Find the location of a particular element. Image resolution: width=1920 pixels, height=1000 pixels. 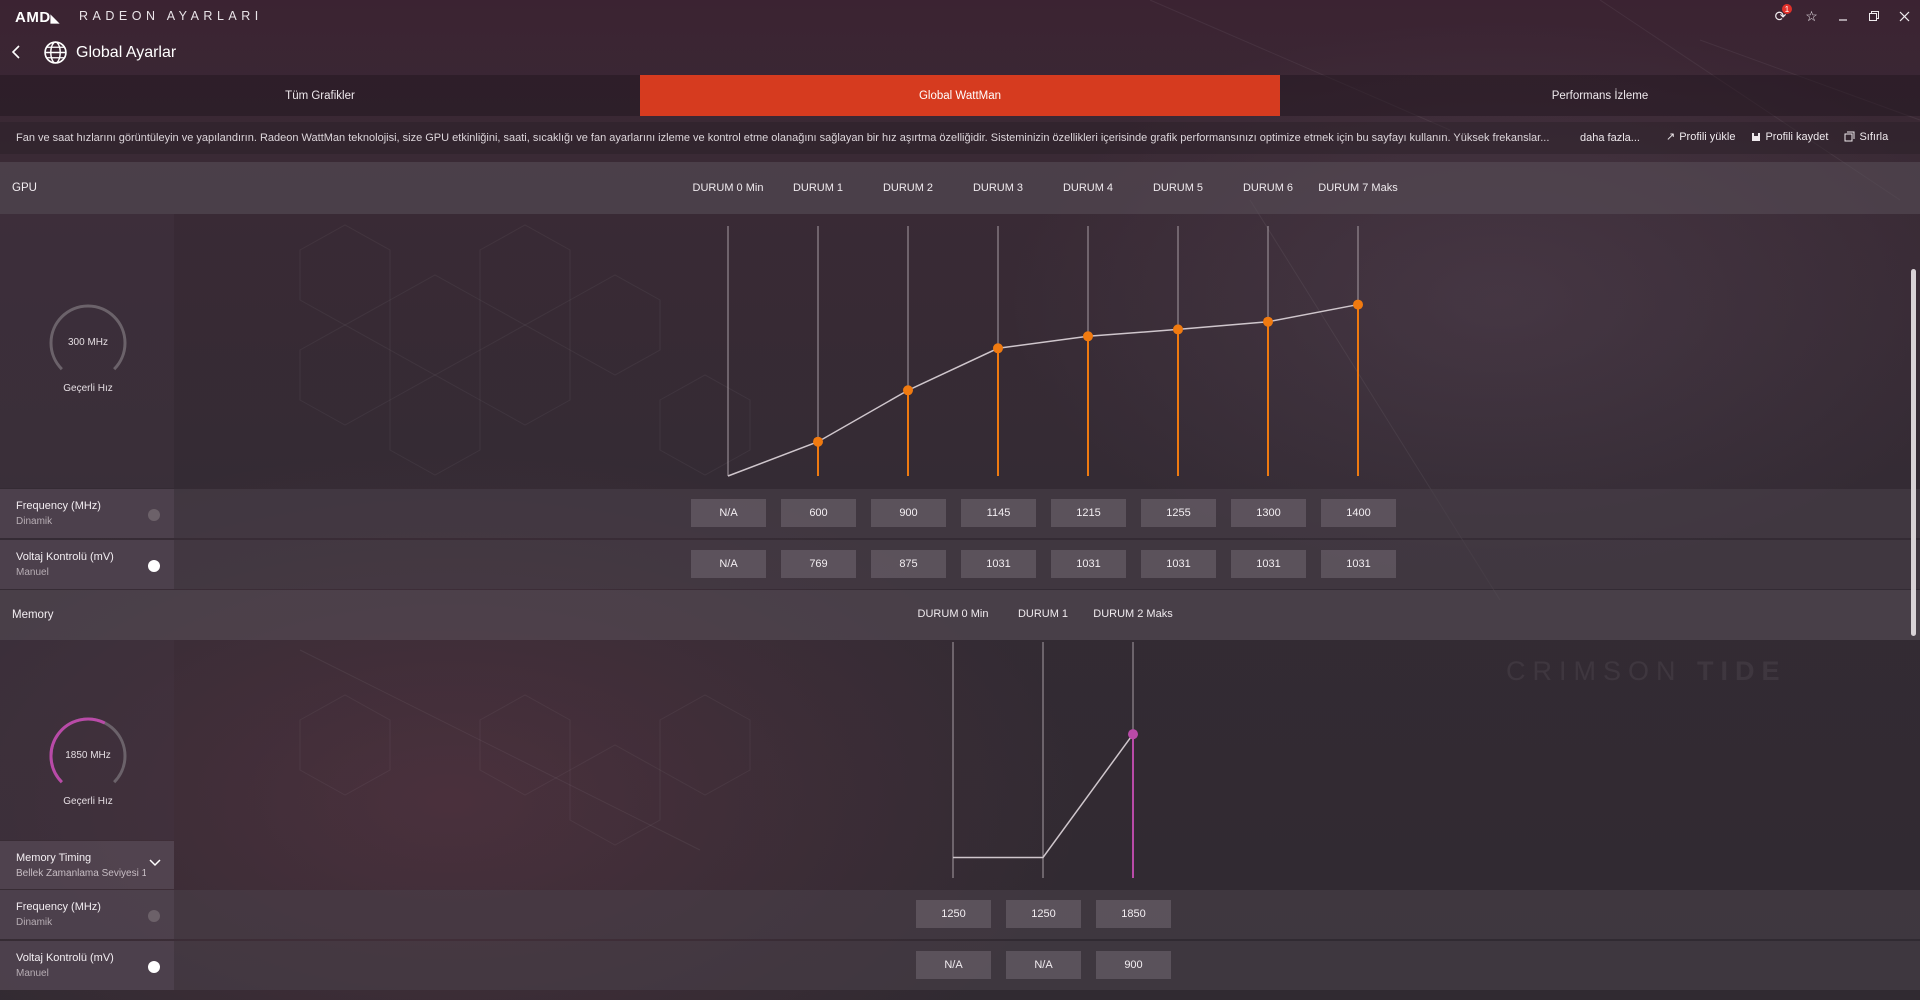

gpu-frequency-label-cell: Frequency (MHz) Dinamik is located at coordinates (87, 513).